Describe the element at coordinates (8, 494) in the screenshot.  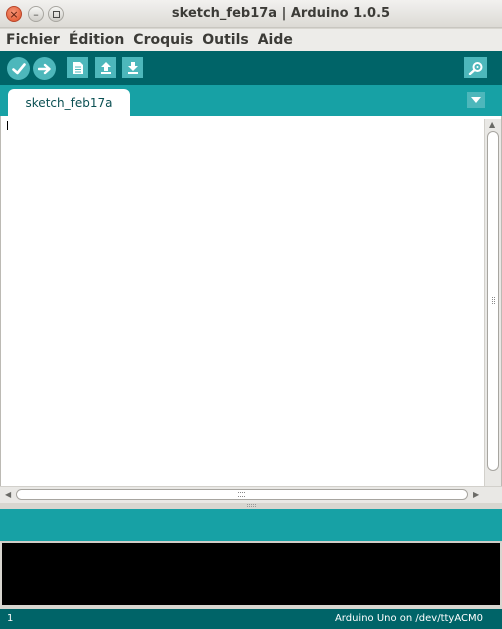
I see `scroll-left-icon: ◀` at that location.